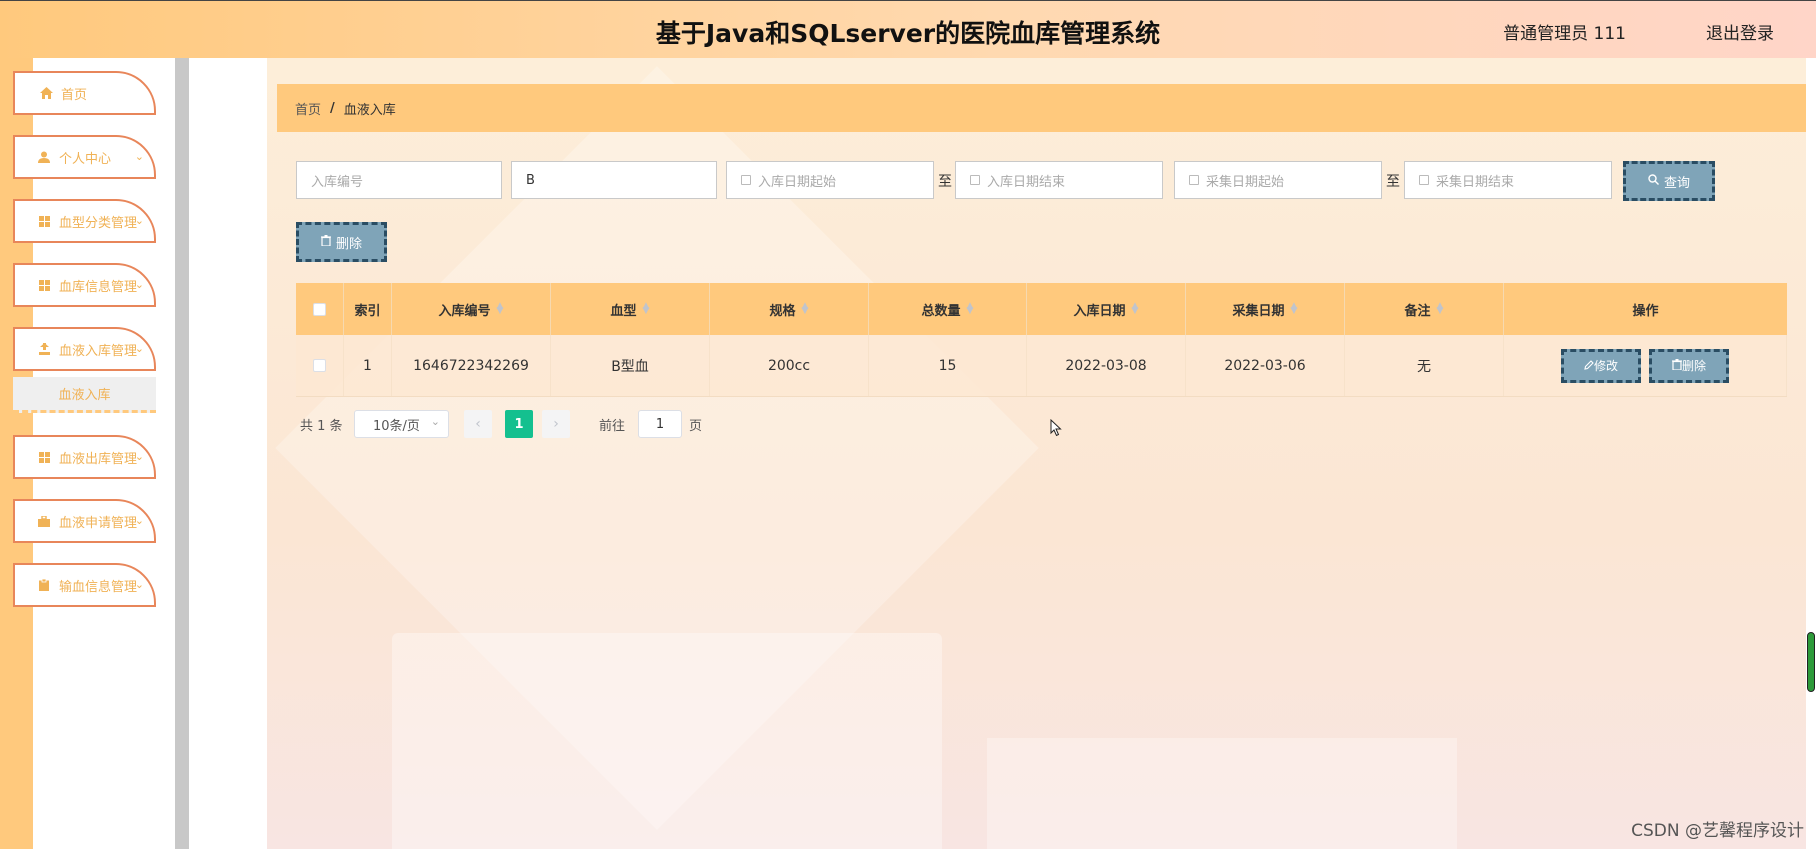 The height and width of the screenshot is (849, 1816). What do you see at coordinates (1417, 311) in the screenshot?
I see `header-remark: 备注` at bounding box center [1417, 311].